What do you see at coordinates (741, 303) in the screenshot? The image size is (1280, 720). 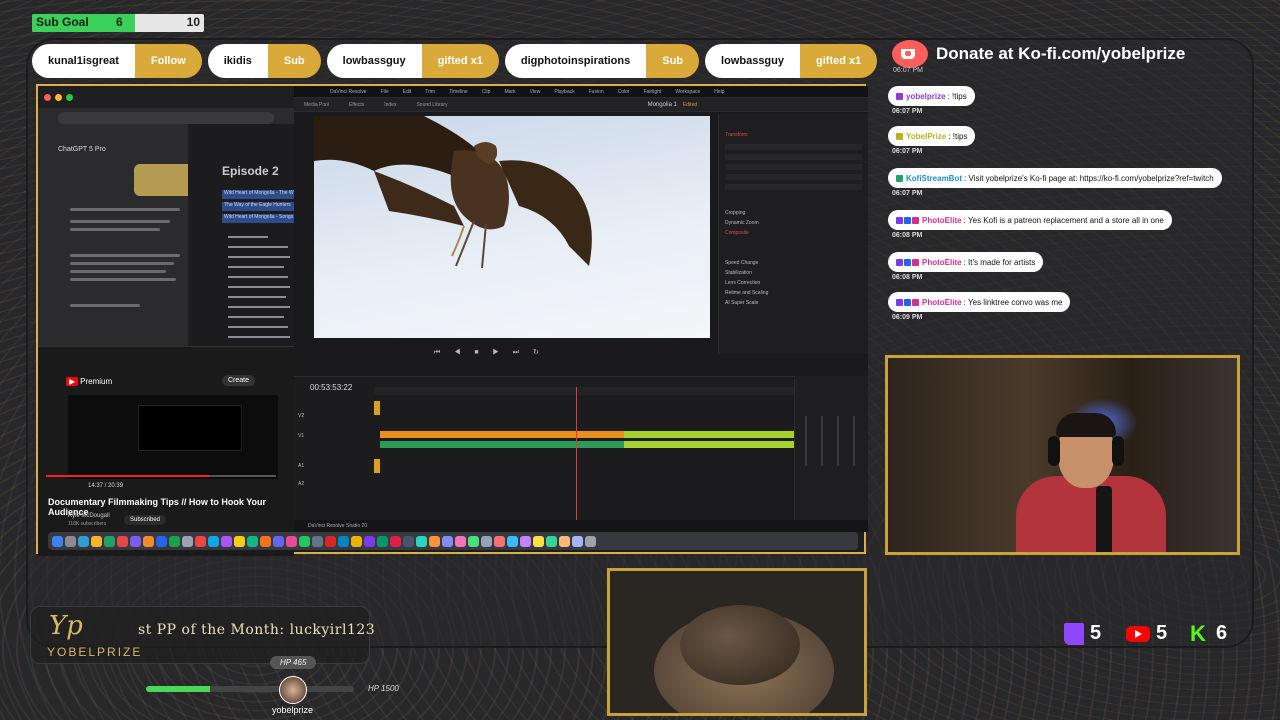 I see `inspector-ai-super-scale: AI Super Scale` at bounding box center [741, 303].